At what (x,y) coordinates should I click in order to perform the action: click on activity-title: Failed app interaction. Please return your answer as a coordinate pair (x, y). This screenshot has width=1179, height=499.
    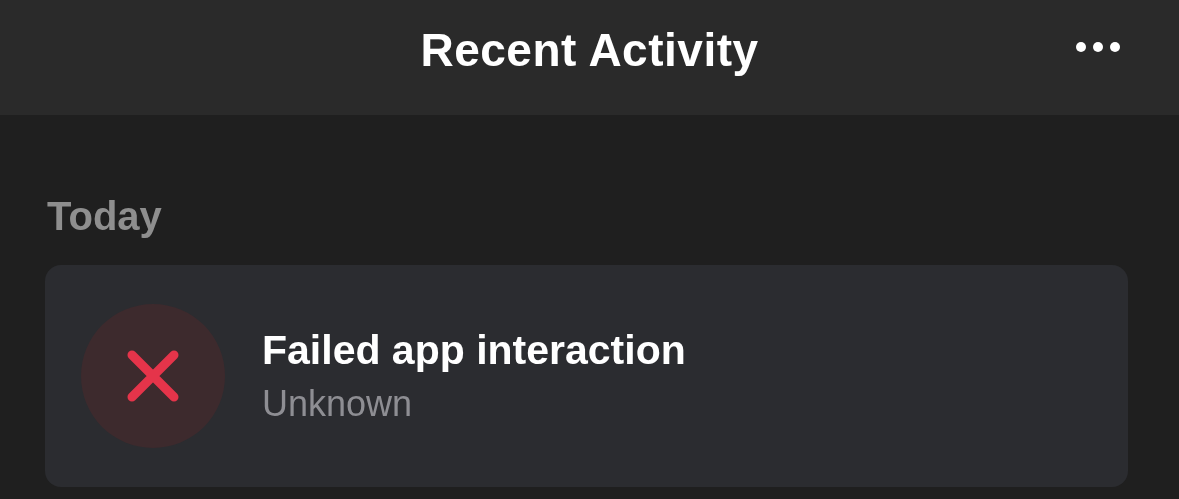
    Looking at the image, I should click on (474, 350).